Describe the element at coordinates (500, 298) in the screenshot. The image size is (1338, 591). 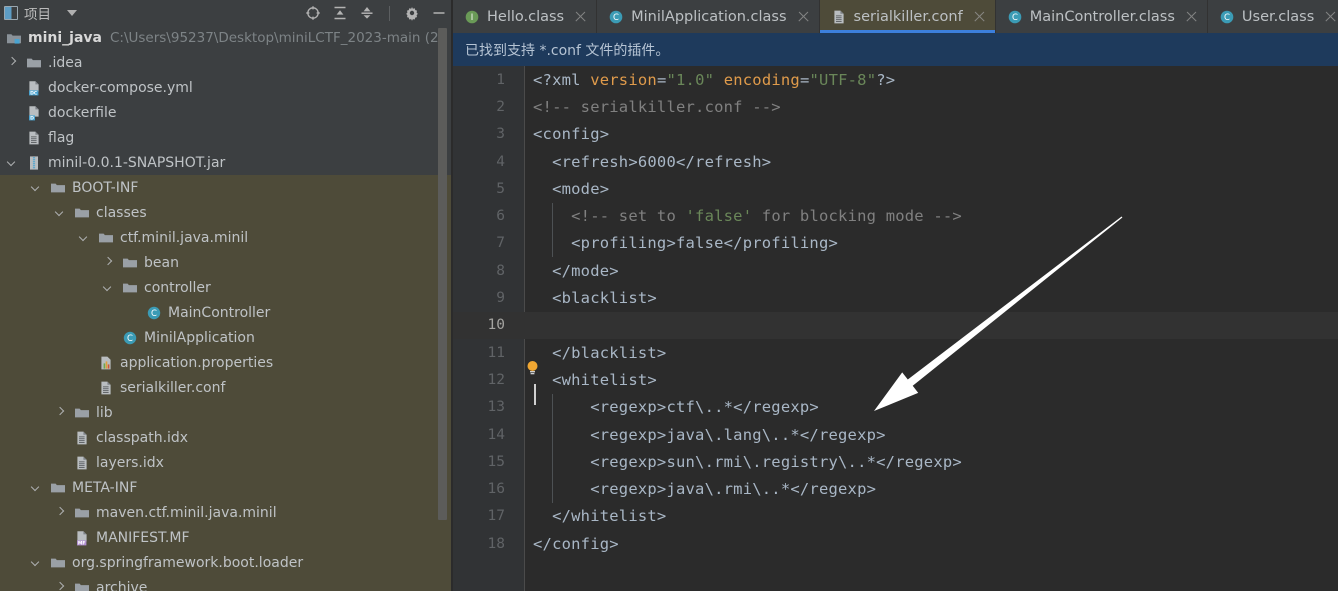
I see `line-number: 9` at that location.